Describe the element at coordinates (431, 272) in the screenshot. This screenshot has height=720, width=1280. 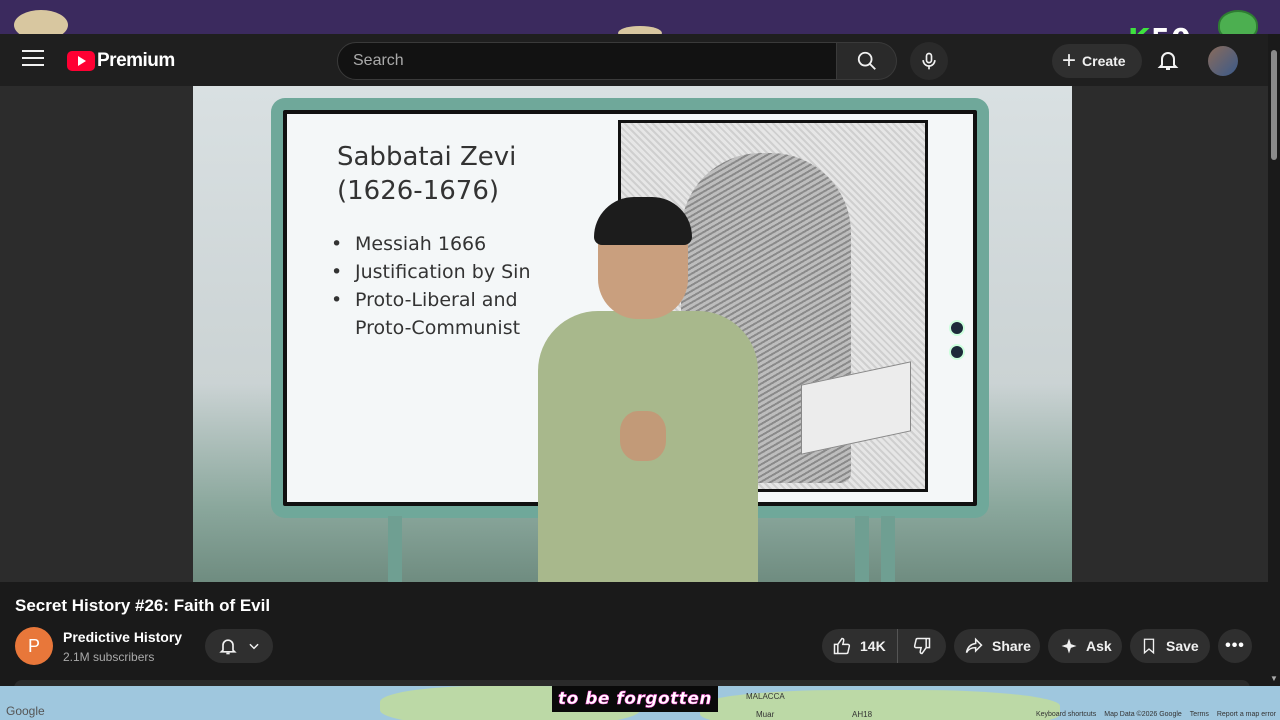
I see `slide-bullet: Justification by Sin` at that location.